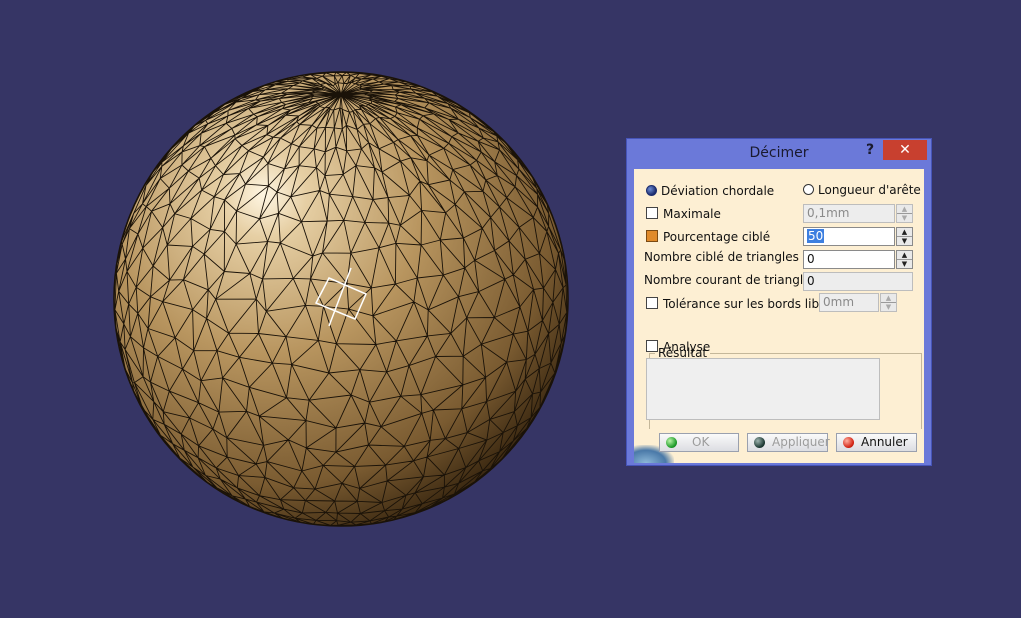 The width and height of the screenshot is (1021, 618). I want to click on apply-led-icon, so click(759, 442).